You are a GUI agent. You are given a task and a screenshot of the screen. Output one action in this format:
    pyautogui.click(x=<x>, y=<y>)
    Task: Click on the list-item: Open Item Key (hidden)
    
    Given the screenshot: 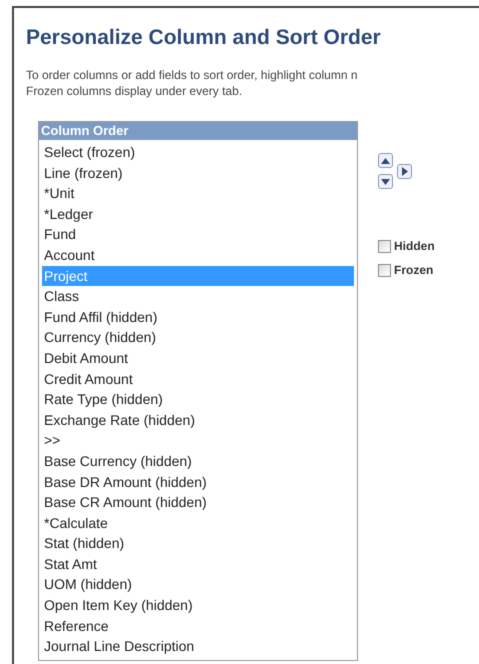 What is the action you would take?
    pyautogui.click(x=198, y=605)
    